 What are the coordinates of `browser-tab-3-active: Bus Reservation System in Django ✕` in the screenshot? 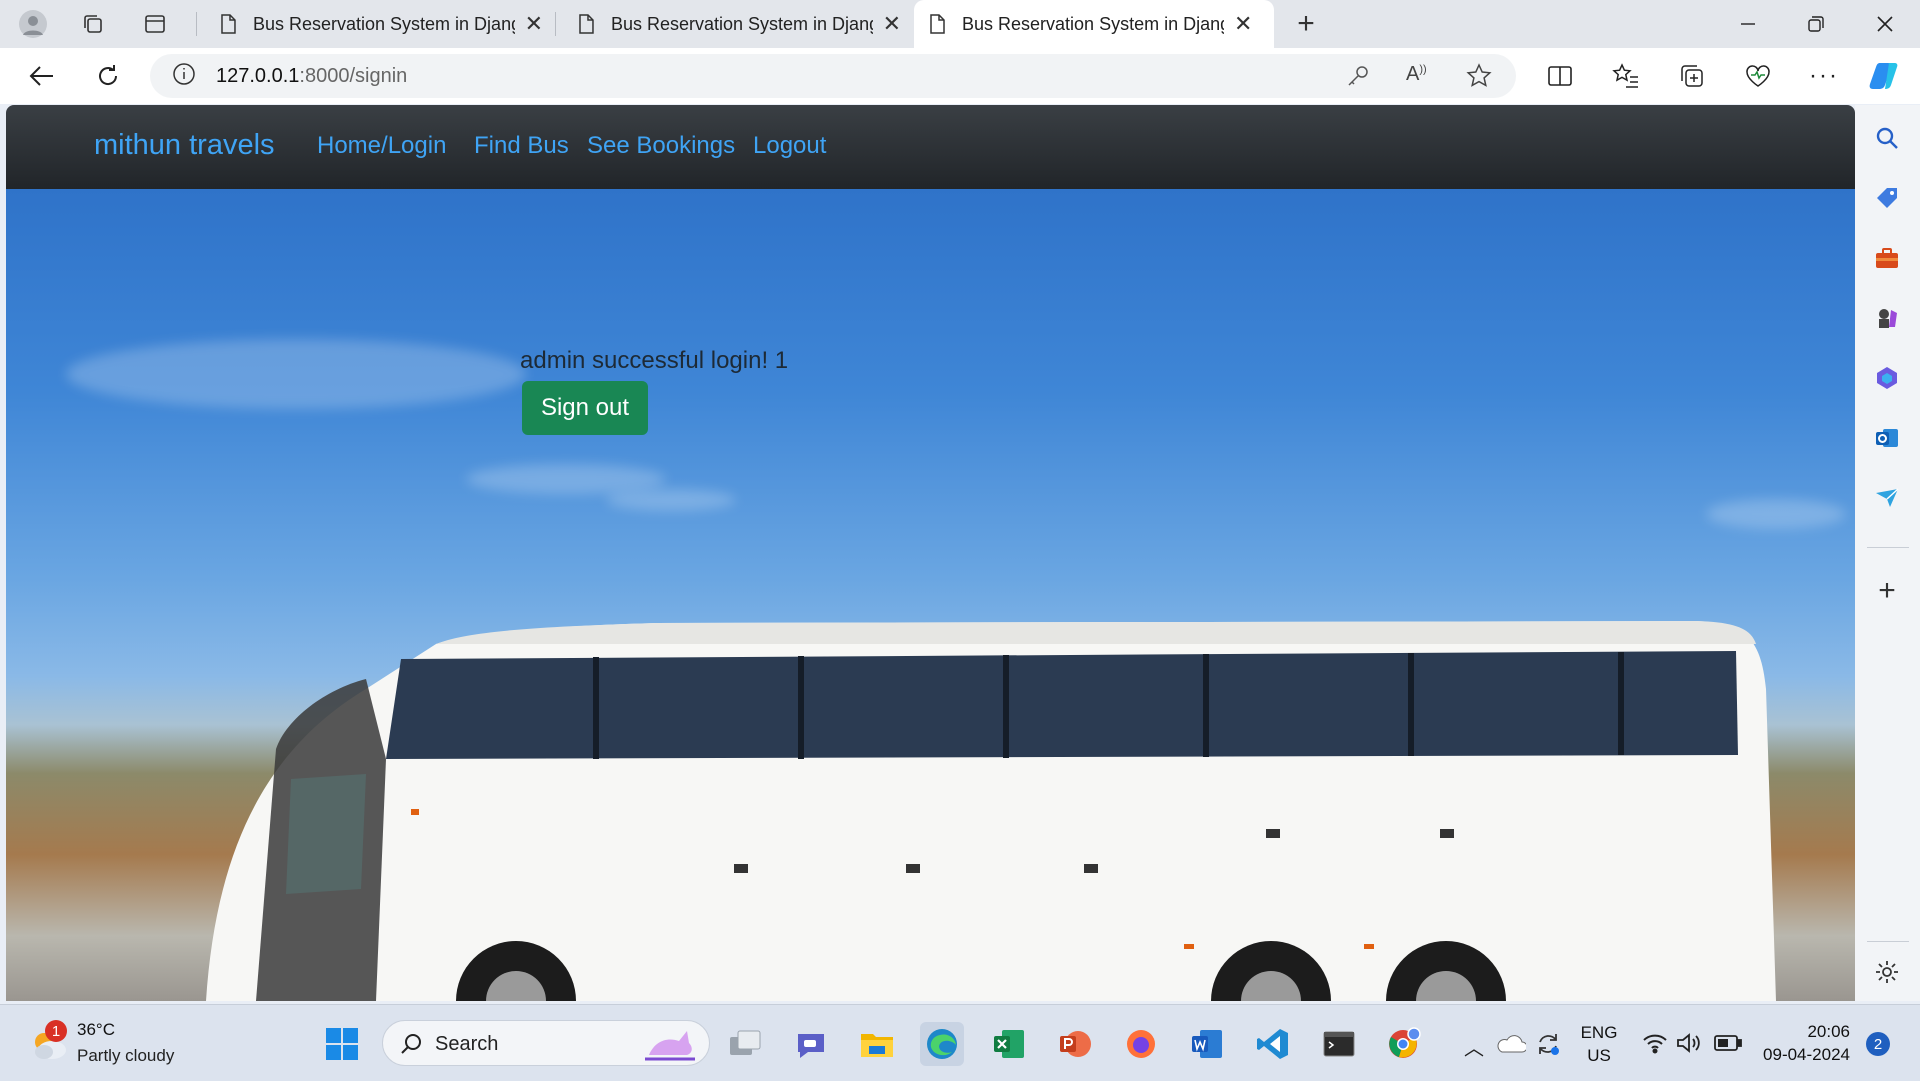 It's located at (1094, 24).